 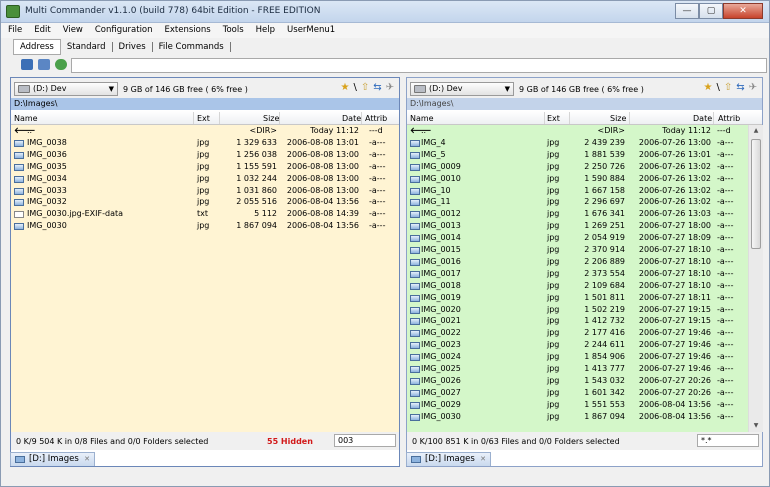 What do you see at coordinates (133, 46) in the screenshot?
I see `tab-drives: Drives` at bounding box center [133, 46].